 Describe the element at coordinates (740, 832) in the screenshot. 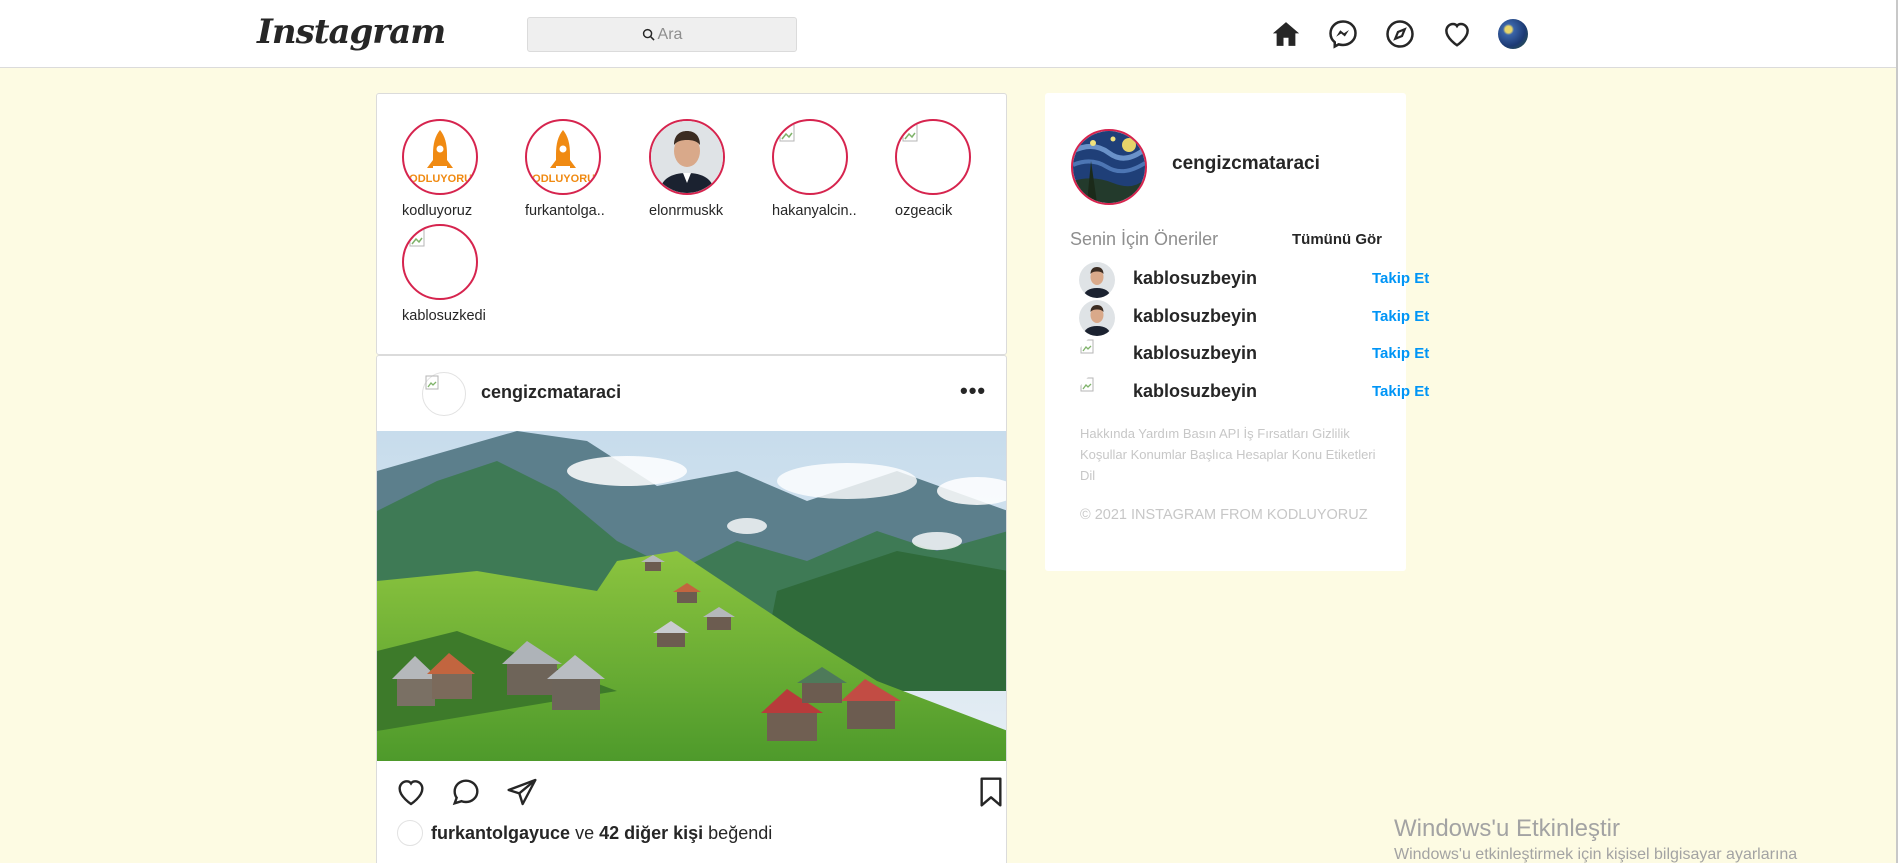

I see `likes-suffix: beğendi` at that location.